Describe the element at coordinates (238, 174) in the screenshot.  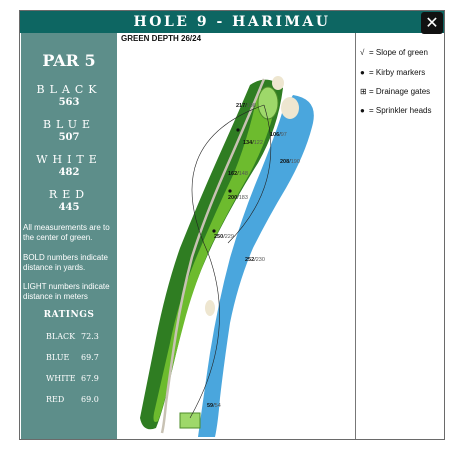
I see `distance-label: 162/148` at that location.